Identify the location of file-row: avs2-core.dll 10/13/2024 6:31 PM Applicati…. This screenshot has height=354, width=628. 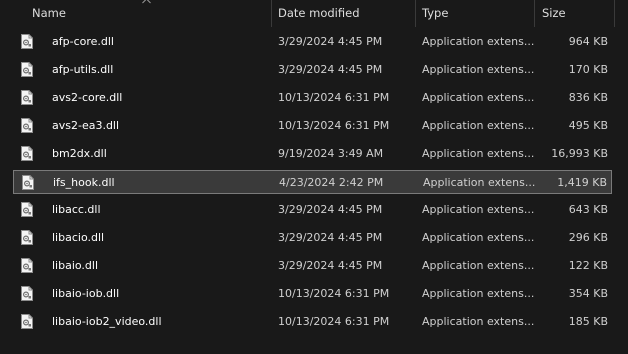
(312, 98).